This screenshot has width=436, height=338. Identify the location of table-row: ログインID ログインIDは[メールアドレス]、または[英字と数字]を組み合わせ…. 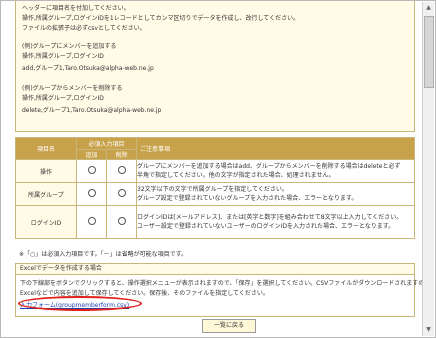
(215, 222).